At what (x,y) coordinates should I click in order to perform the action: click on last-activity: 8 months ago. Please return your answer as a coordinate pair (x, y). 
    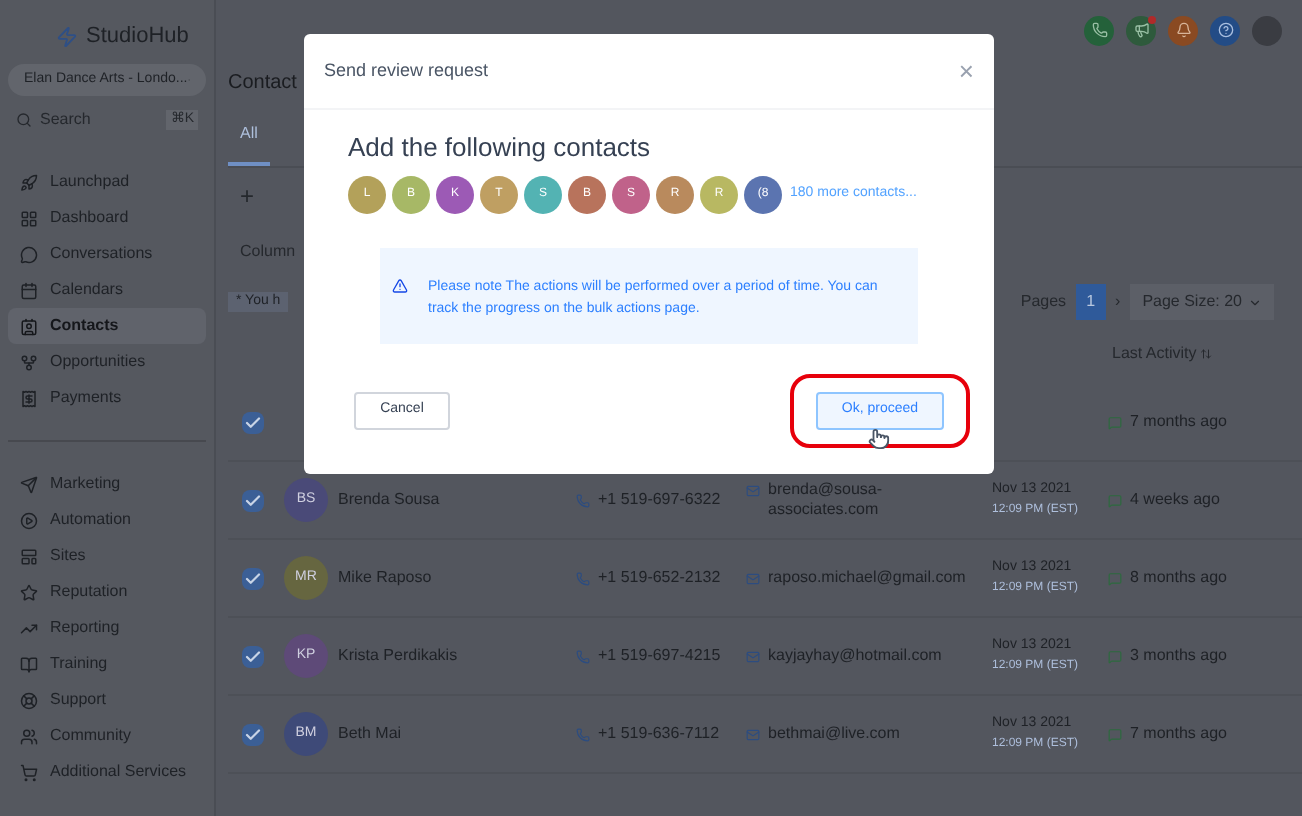
    Looking at the image, I should click on (1178, 578).